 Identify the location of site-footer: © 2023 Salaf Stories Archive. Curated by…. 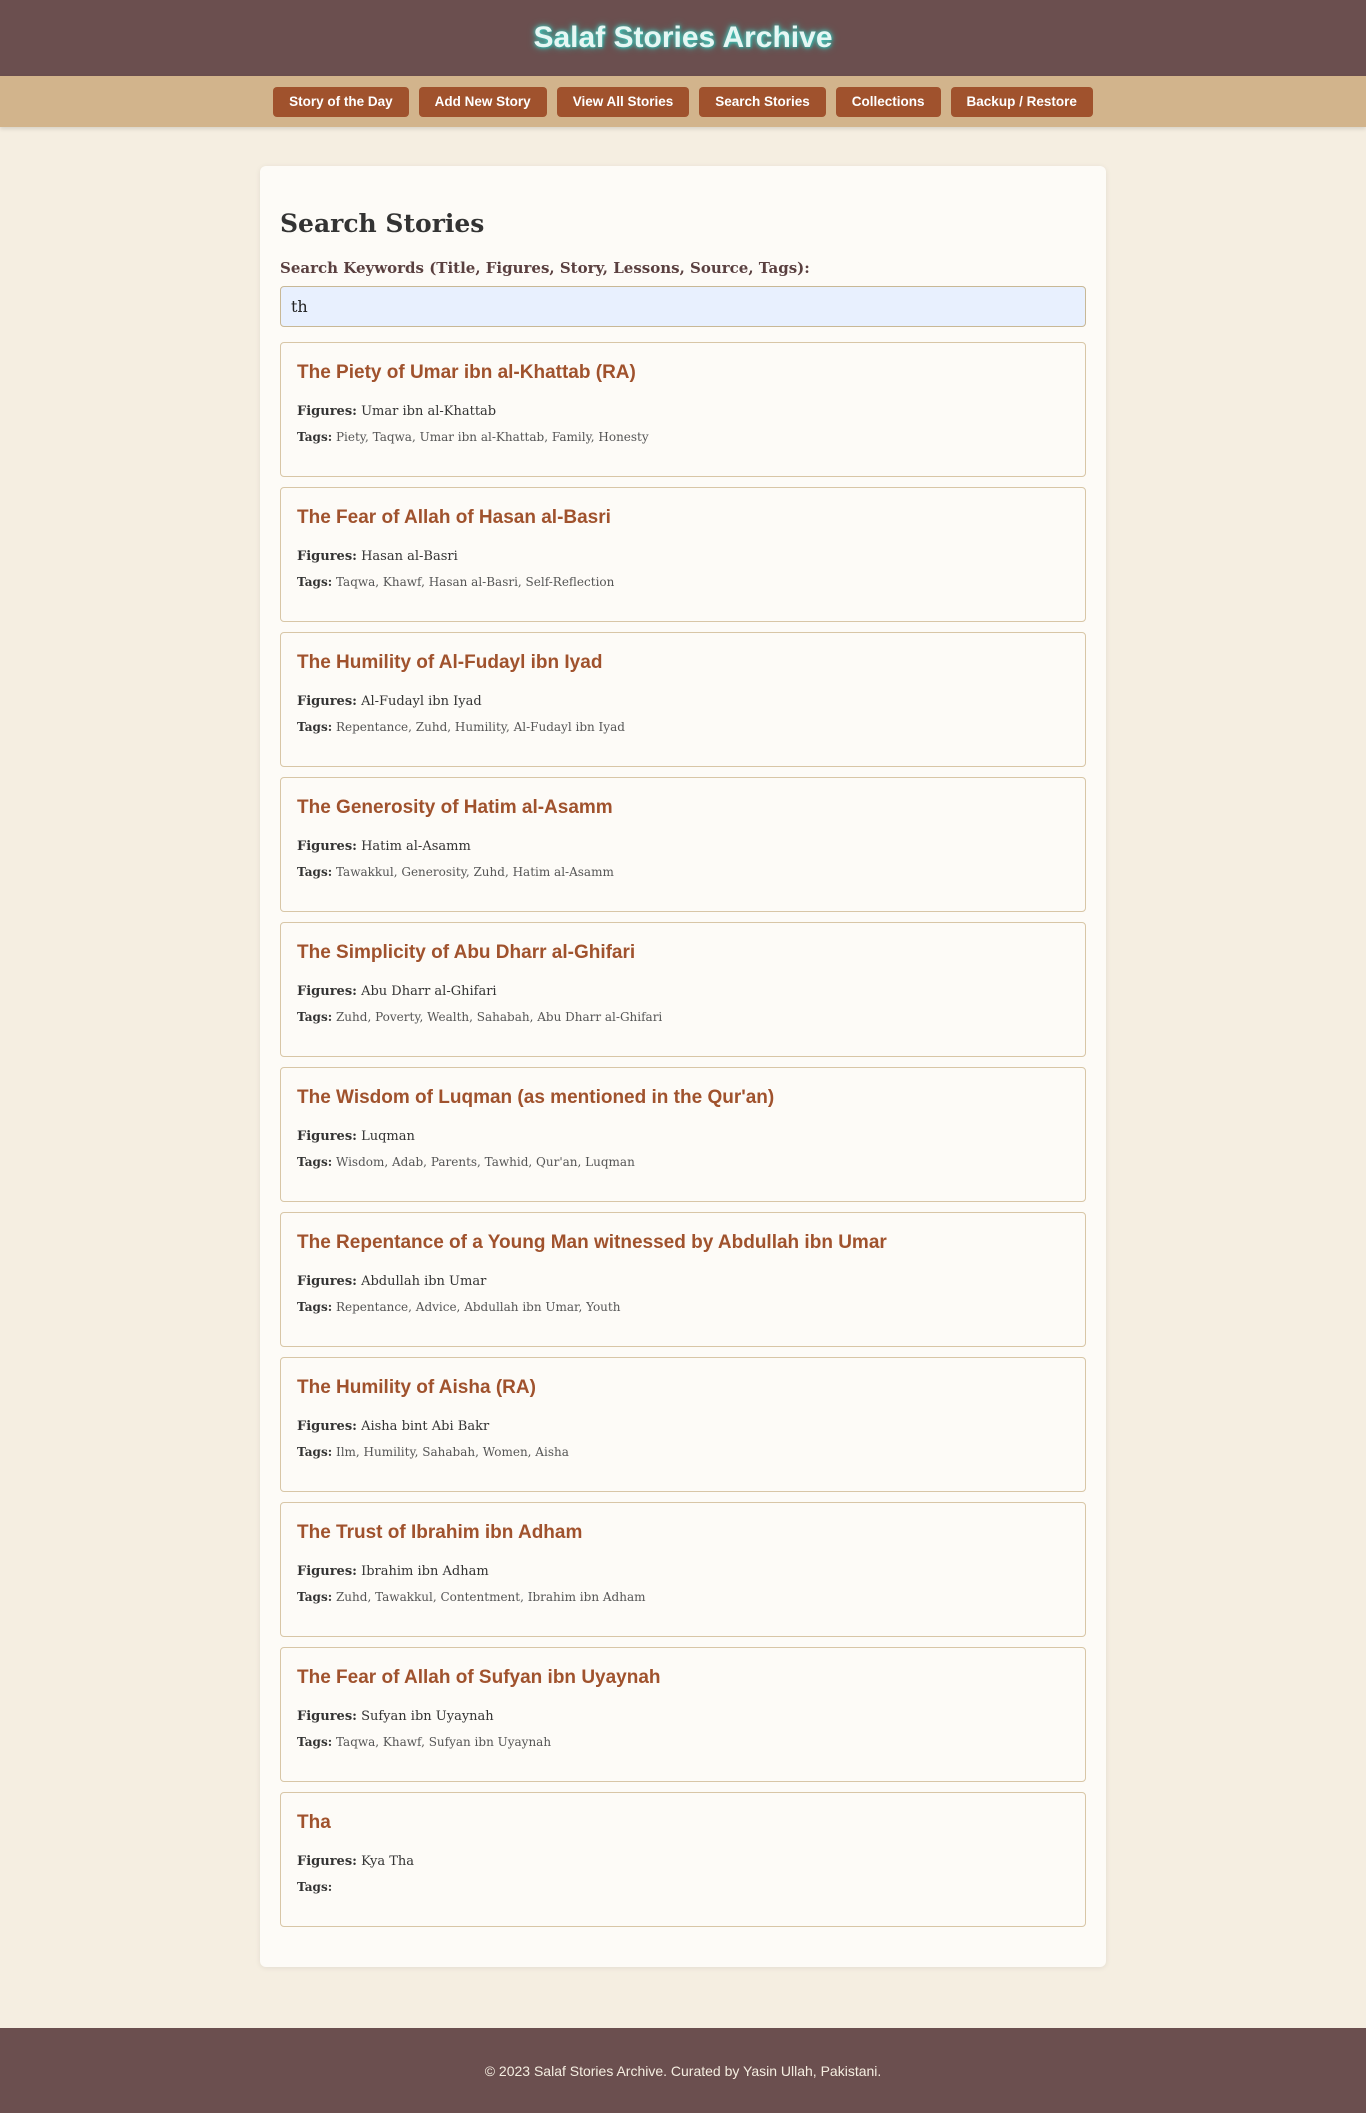
(683, 2070).